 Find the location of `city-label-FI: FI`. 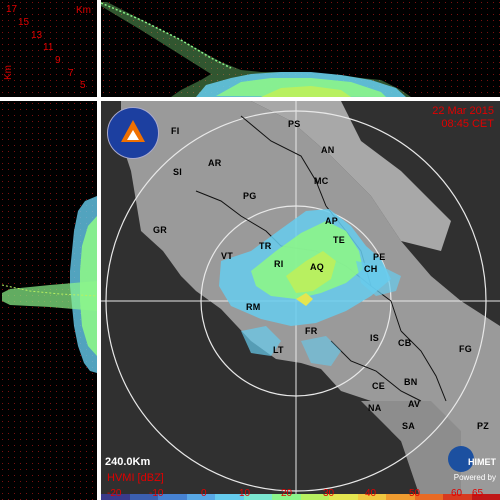

city-label-FI: FI is located at coordinates (175, 131).